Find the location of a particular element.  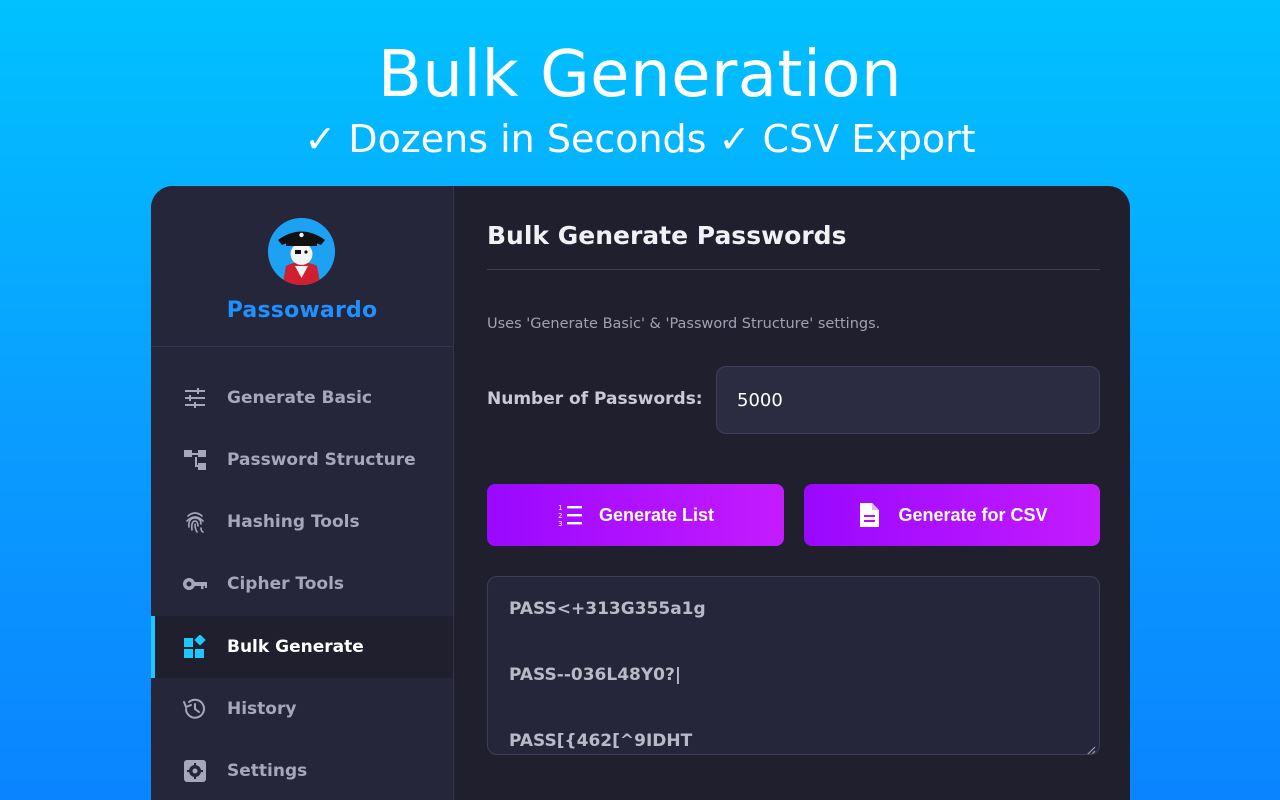

page-title: Bulk Generate Passwords is located at coordinates (667, 235).